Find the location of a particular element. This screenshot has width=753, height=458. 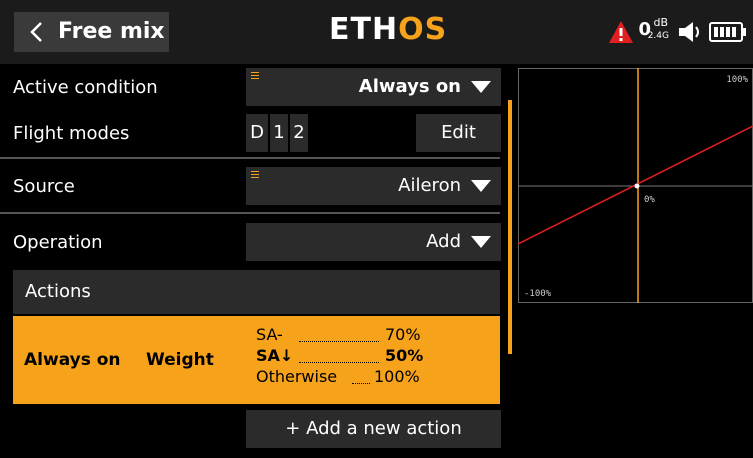

action-entry-value: 70% is located at coordinates (403, 334).